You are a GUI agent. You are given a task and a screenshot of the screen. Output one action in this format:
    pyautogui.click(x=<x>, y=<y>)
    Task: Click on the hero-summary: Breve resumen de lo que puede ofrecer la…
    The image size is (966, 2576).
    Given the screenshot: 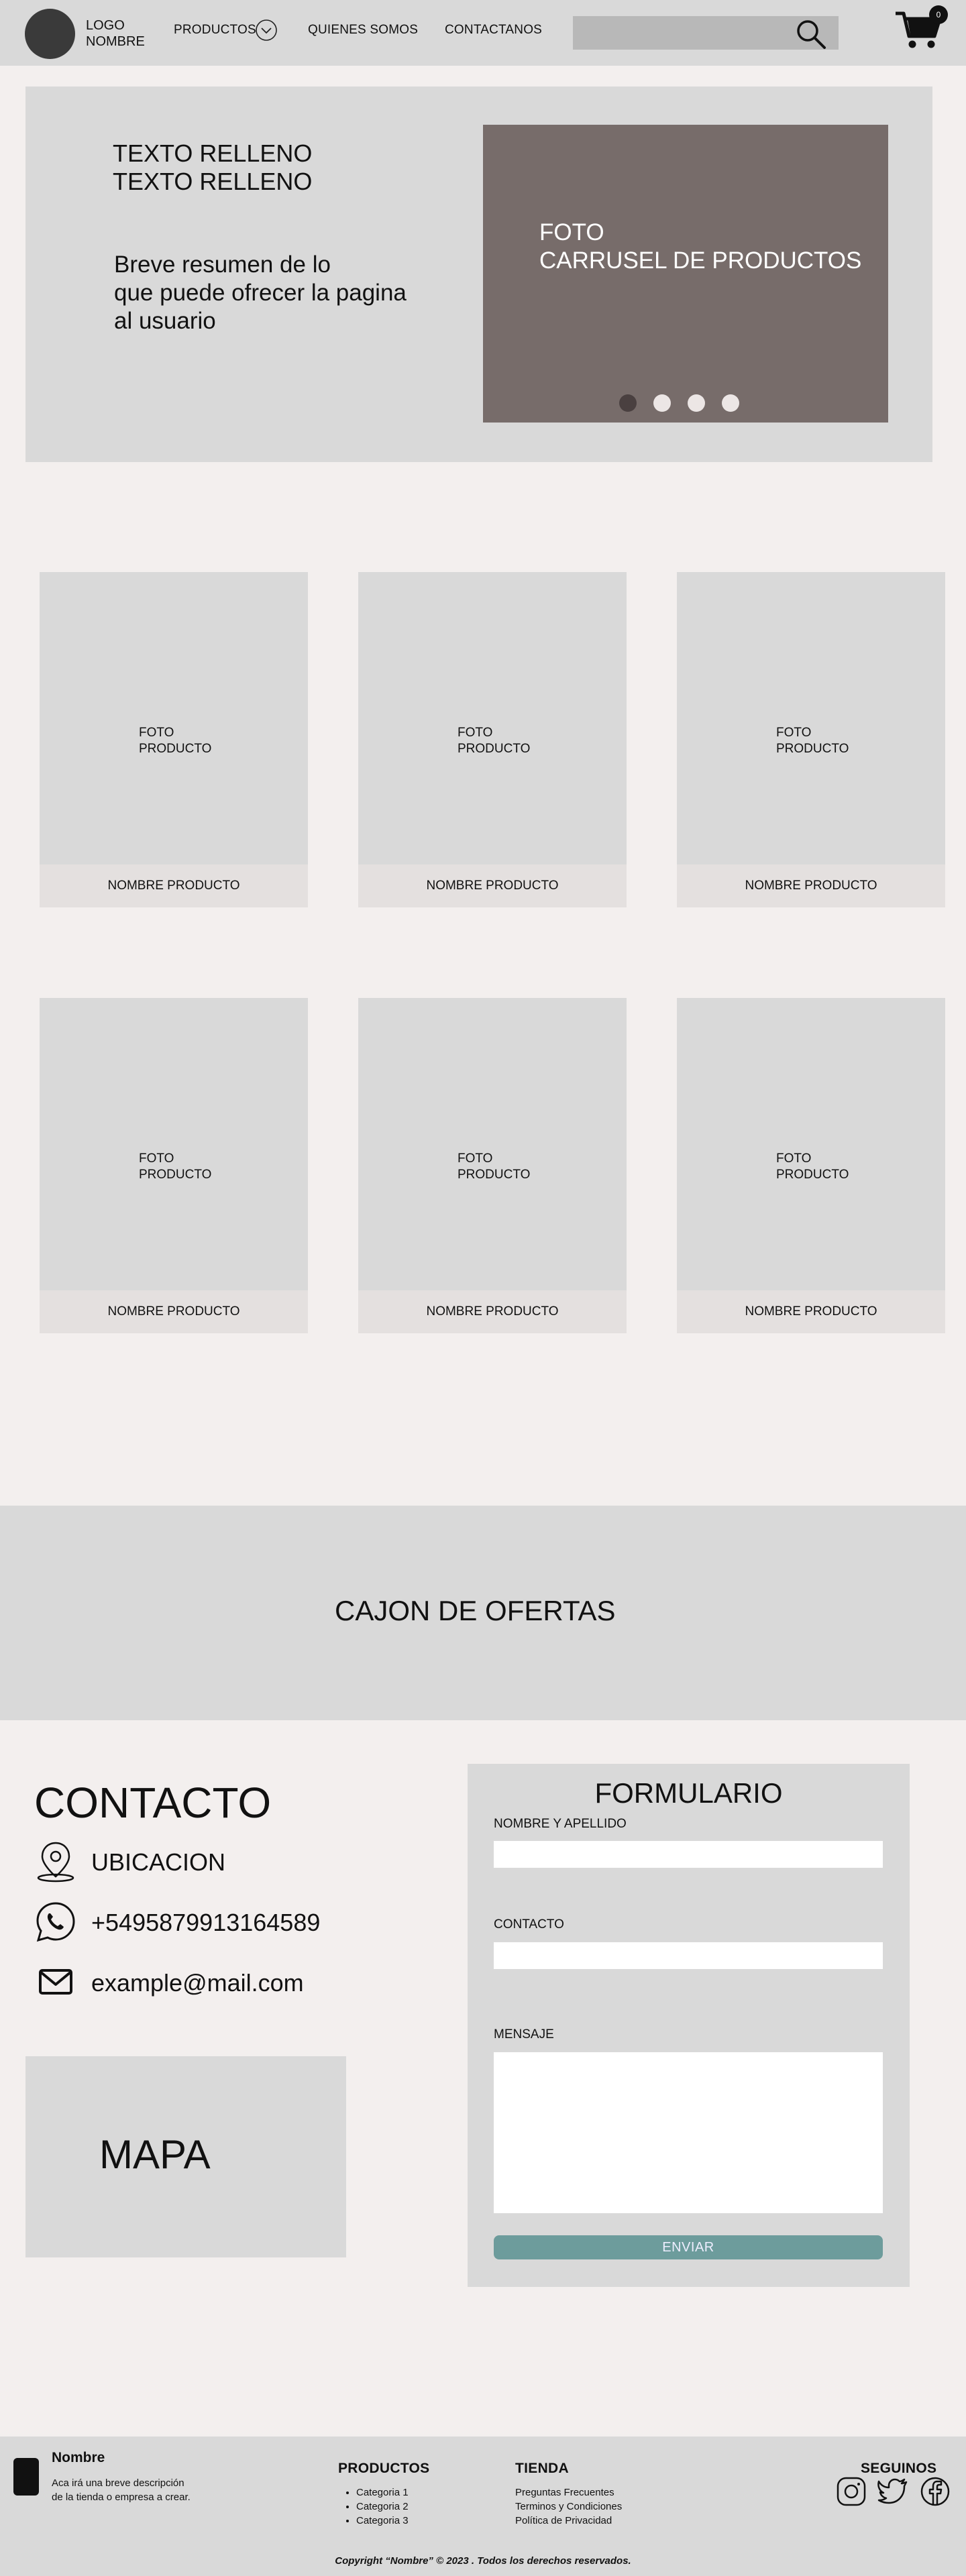 What is the action you would take?
    pyautogui.click(x=260, y=292)
    